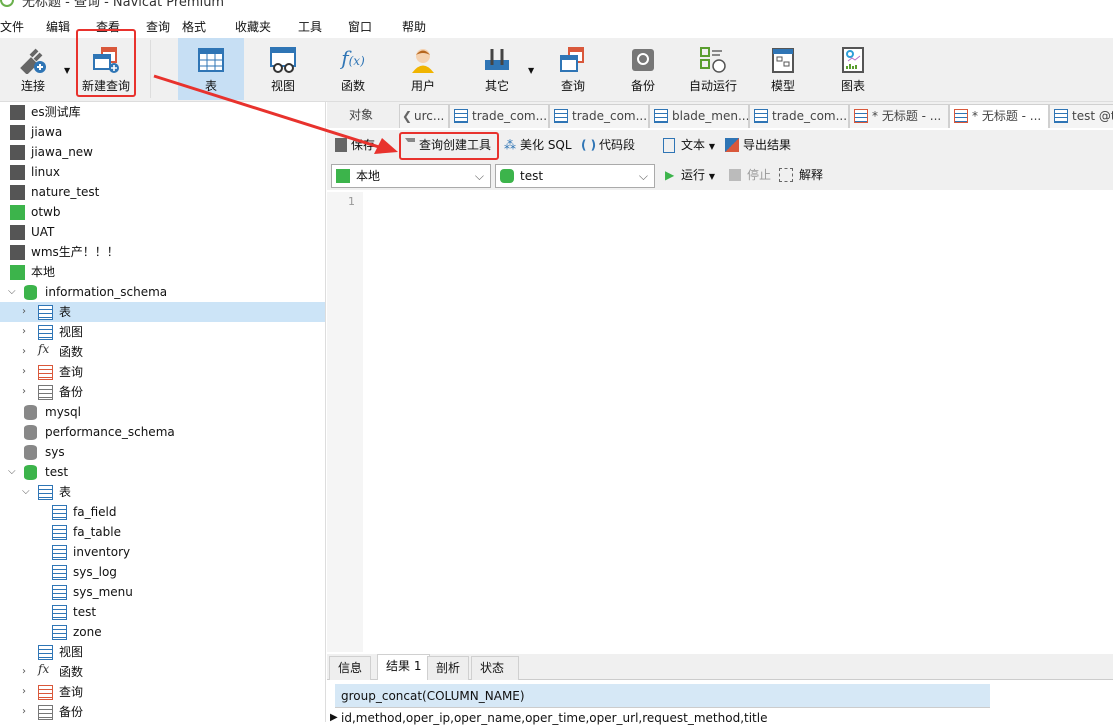 This screenshot has height=728, width=1113. What do you see at coordinates (194, 26) in the screenshot?
I see `menu-format: 格式` at bounding box center [194, 26].